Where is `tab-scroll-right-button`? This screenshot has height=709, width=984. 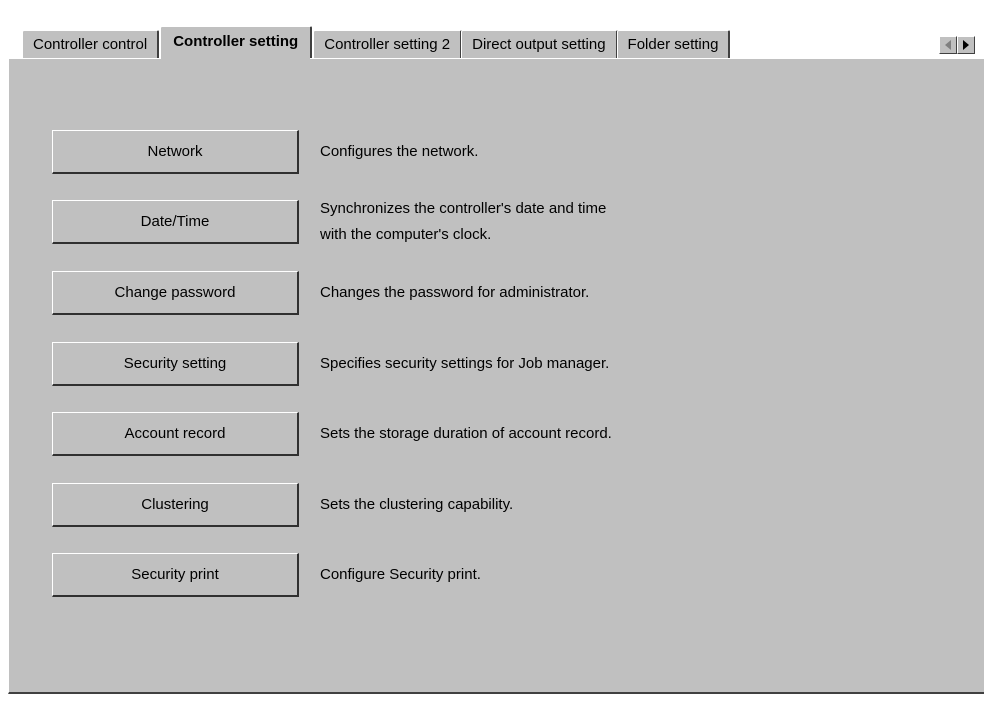 tab-scroll-right-button is located at coordinates (966, 45).